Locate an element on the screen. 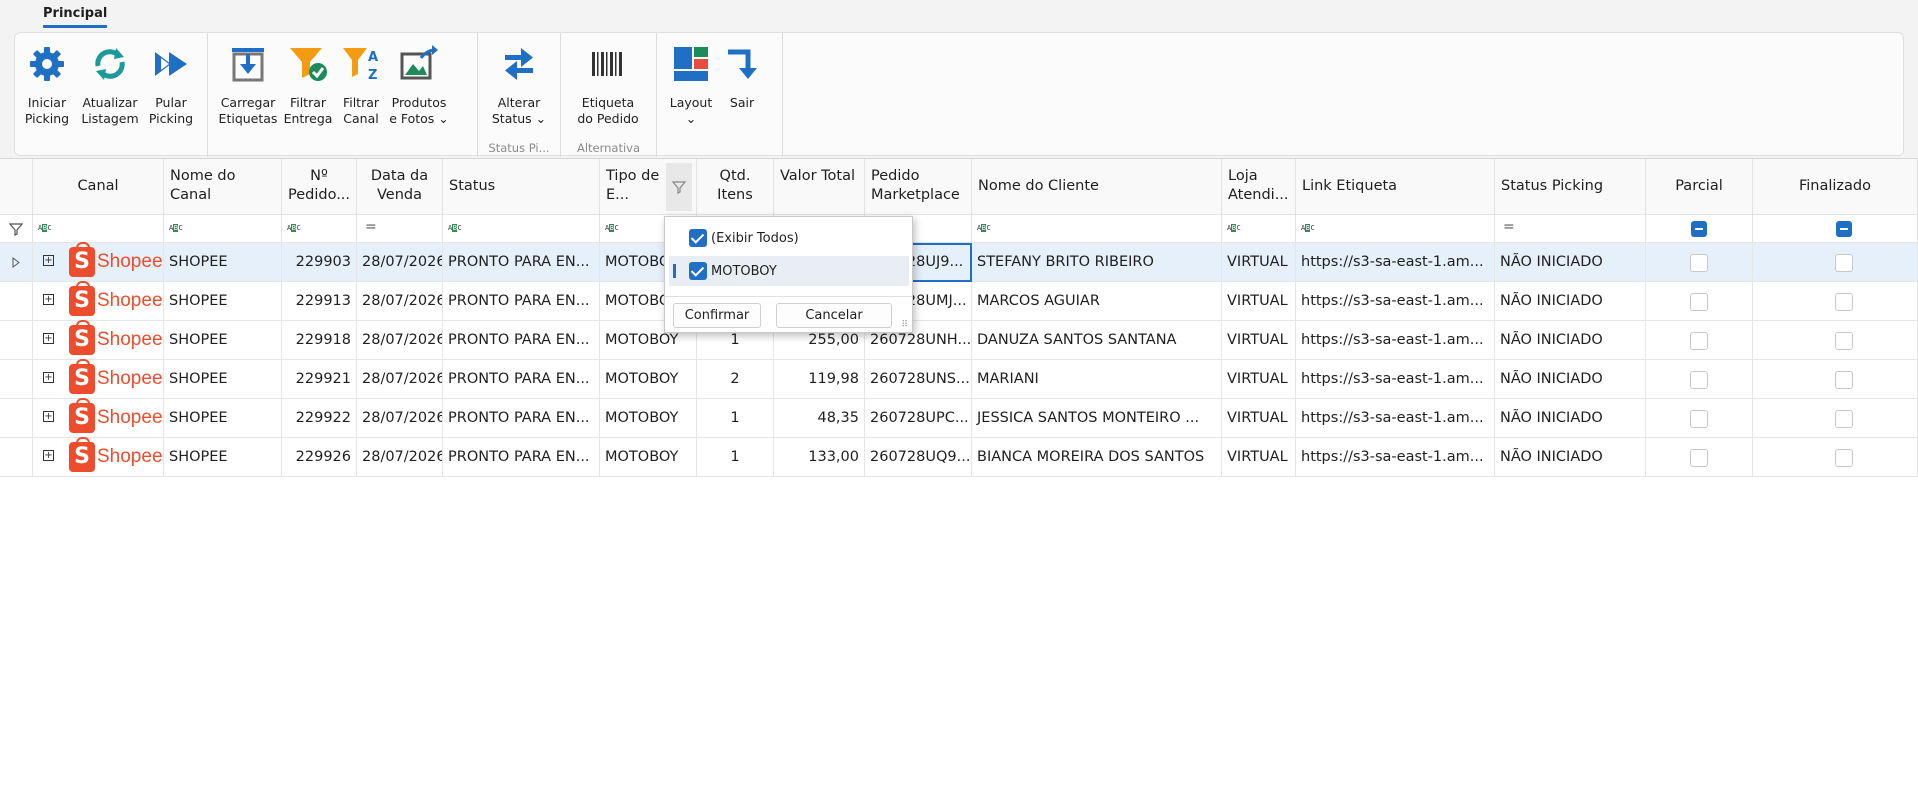 The width and height of the screenshot is (1918, 791). cell-pedido: 229918 is located at coordinates (319, 340).